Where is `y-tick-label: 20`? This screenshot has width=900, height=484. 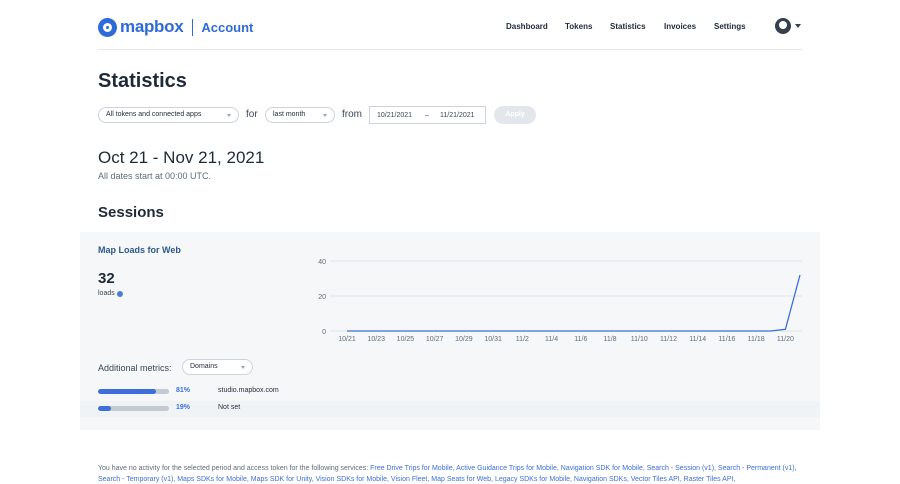
y-tick-label: 20 is located at coordinates (322, 297).